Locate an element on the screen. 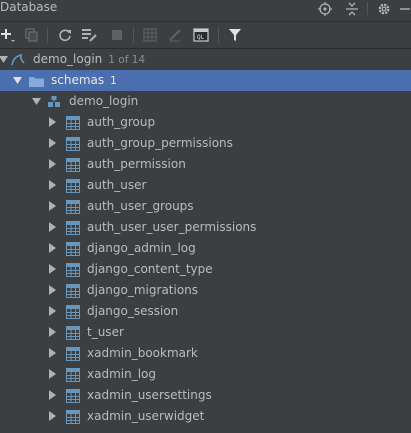  tree-node-table: auth_group is located at coordinates (205, 122).